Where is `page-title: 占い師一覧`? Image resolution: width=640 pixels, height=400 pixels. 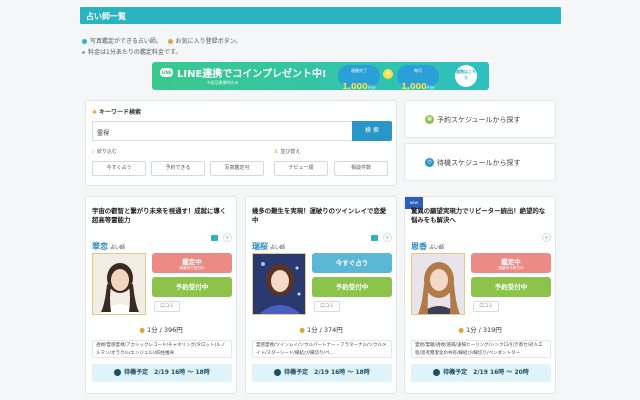 page-title: 占い師一覧 is located at coordinates (320, 15).